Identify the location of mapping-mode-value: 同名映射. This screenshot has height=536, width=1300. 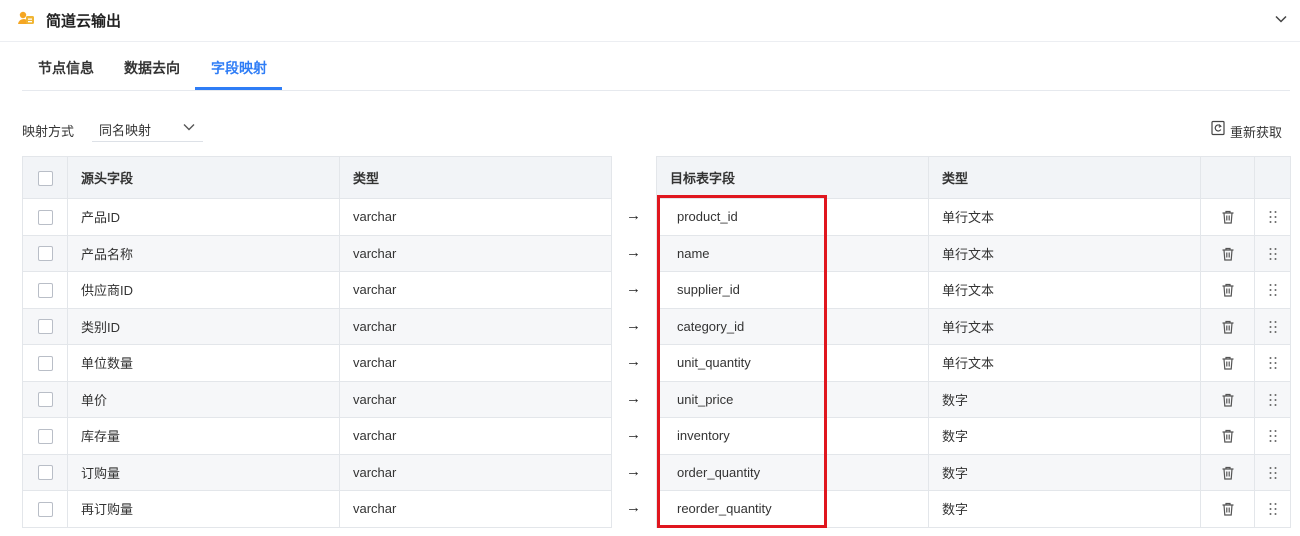
(125, 130).